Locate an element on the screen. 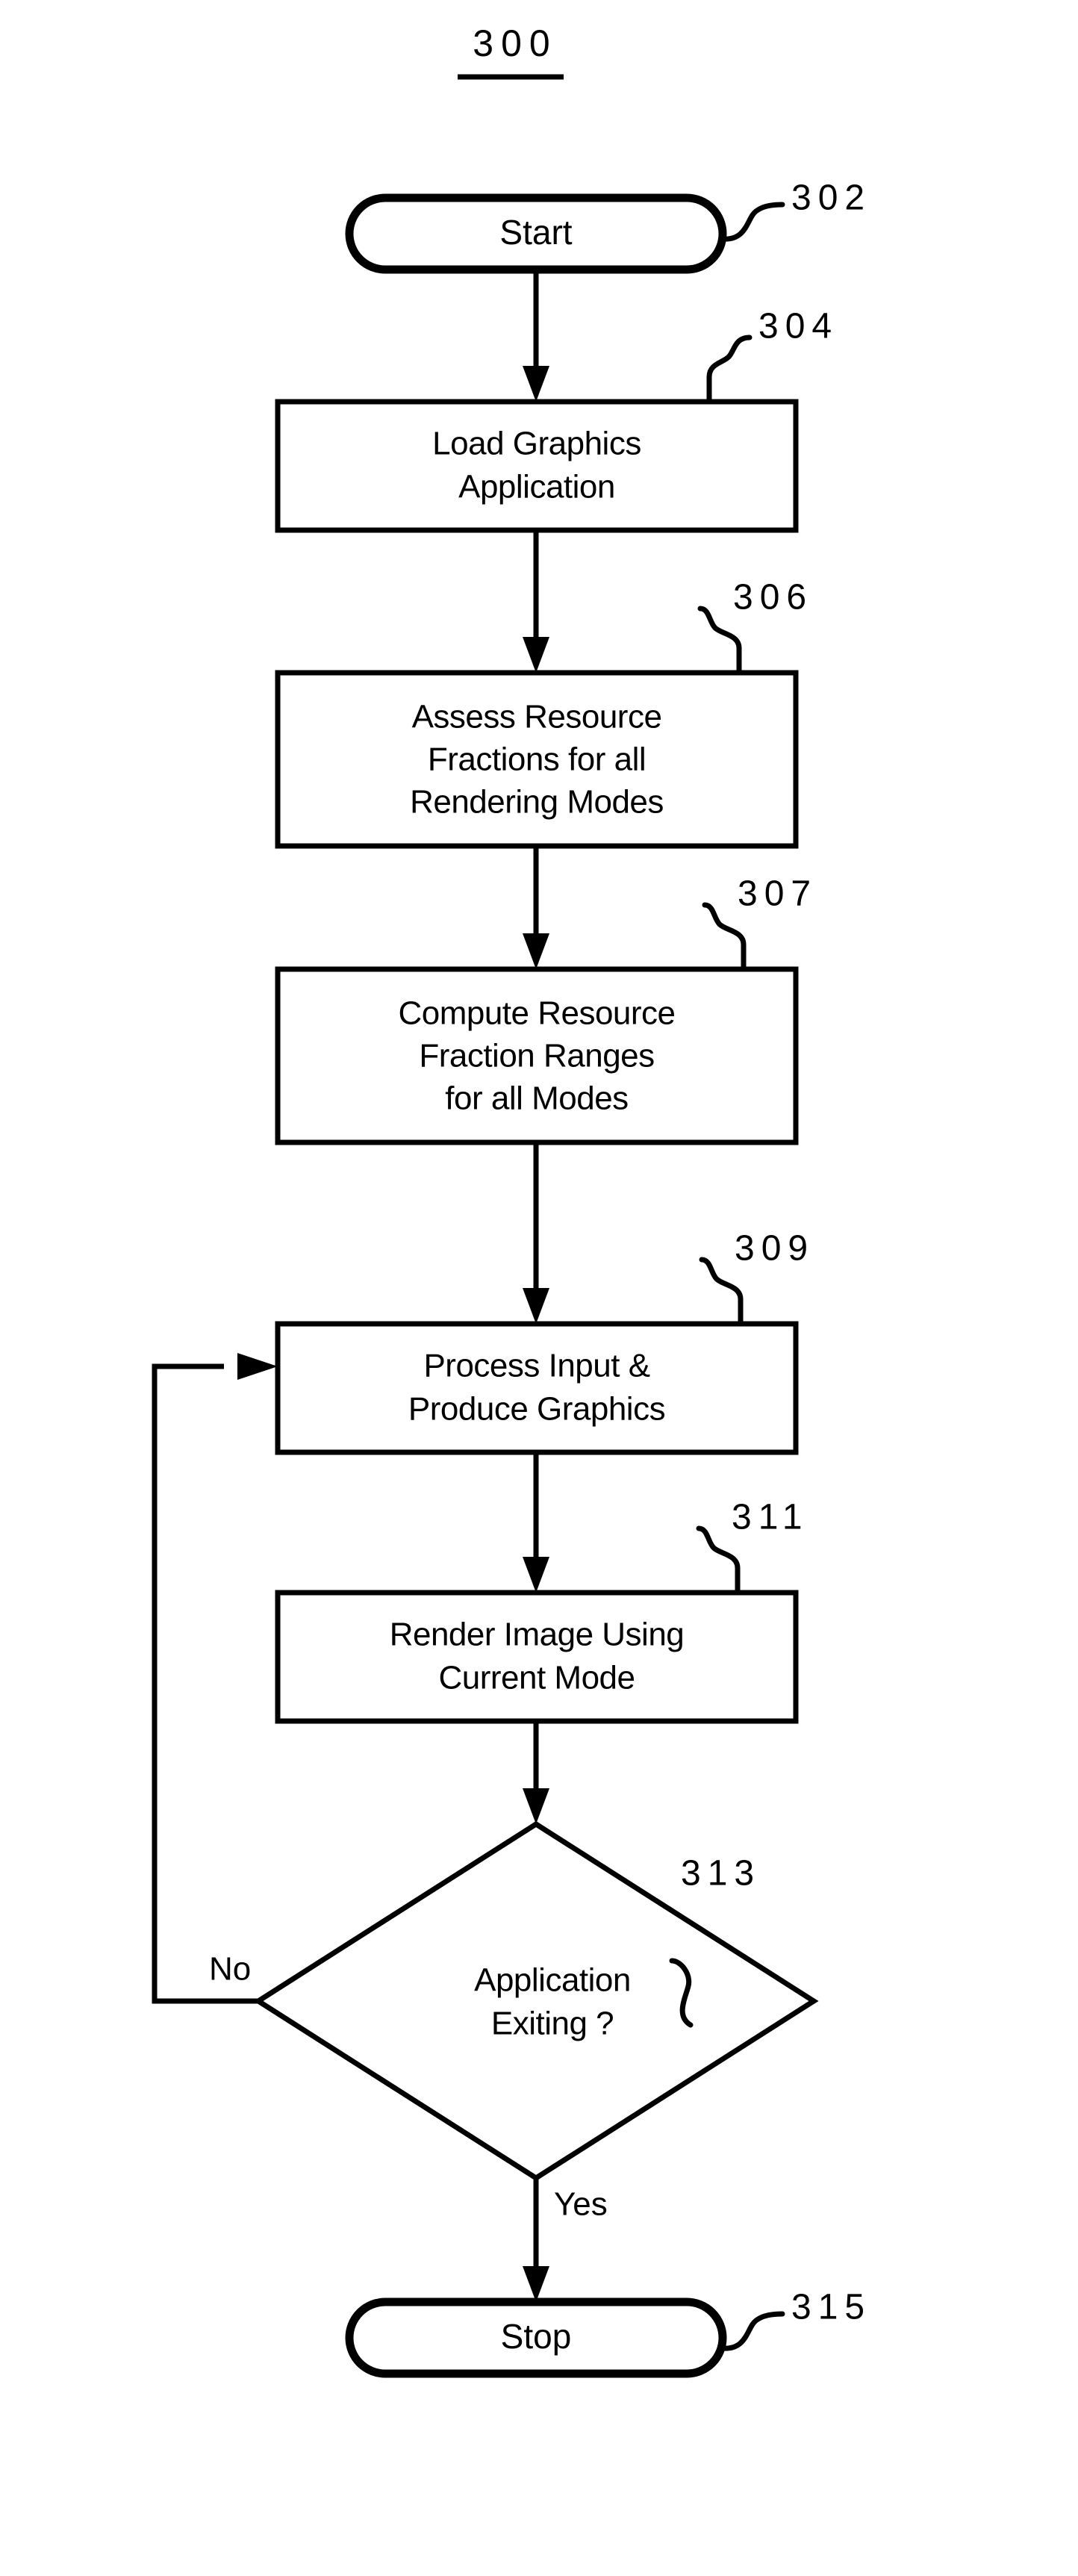  ref-number-315: 315 is located at coordinates (831, 2307).